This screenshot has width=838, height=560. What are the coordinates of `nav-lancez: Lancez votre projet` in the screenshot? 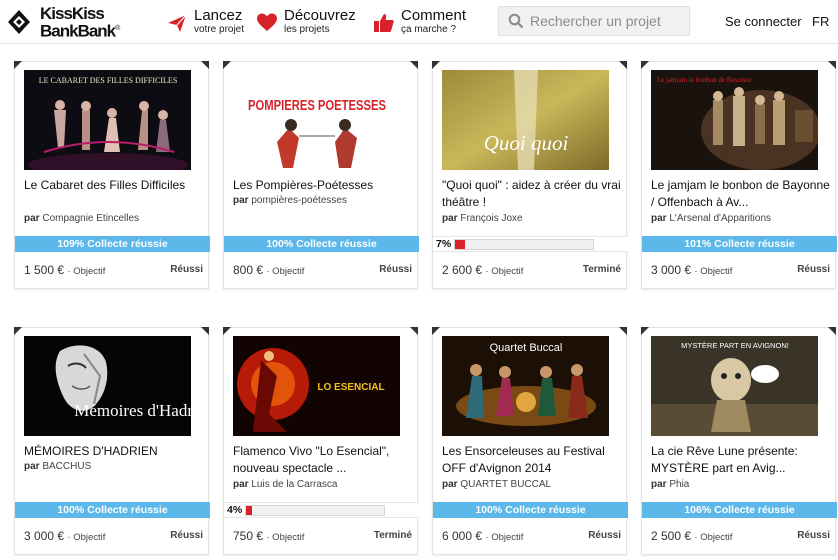 It's located at (205, 23).